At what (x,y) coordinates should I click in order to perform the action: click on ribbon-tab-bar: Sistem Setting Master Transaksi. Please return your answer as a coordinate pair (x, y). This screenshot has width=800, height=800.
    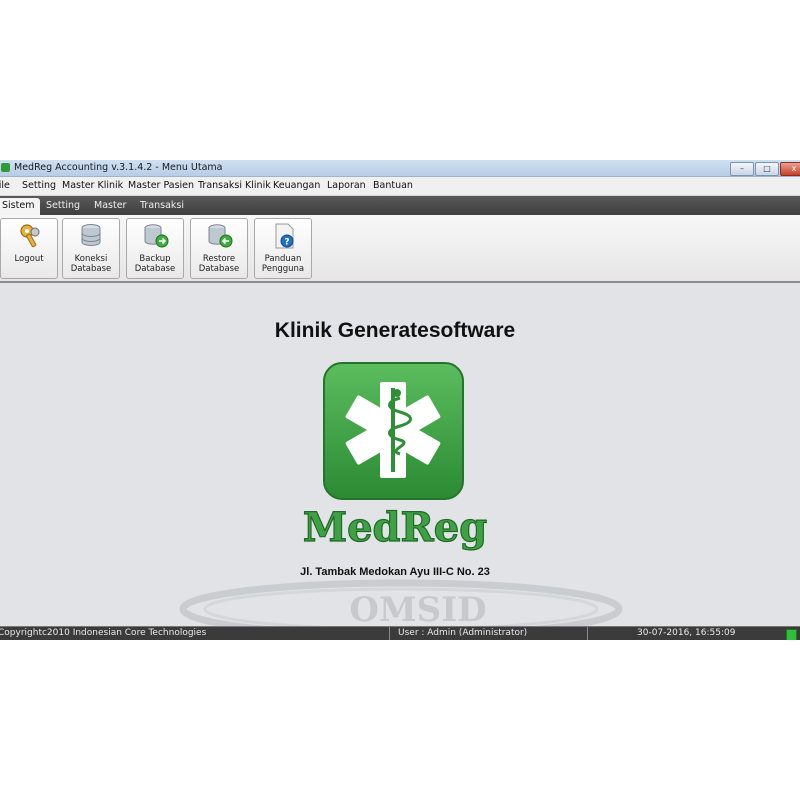
    Looking at the image, I should click on (400, 205).